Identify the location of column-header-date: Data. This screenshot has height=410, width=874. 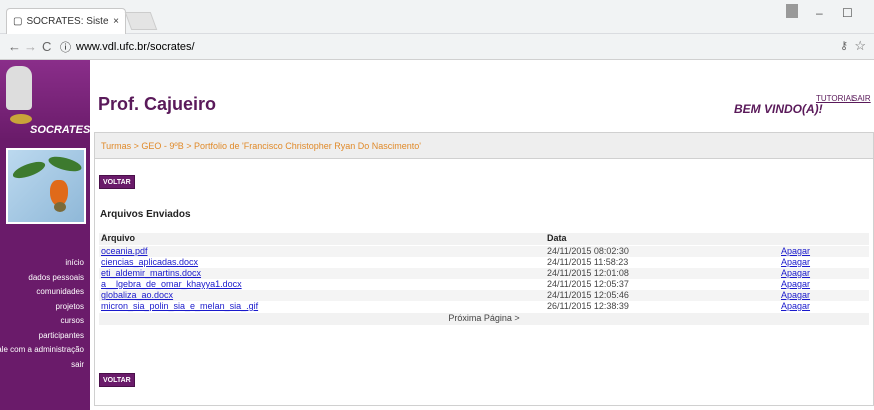
(557, 238).